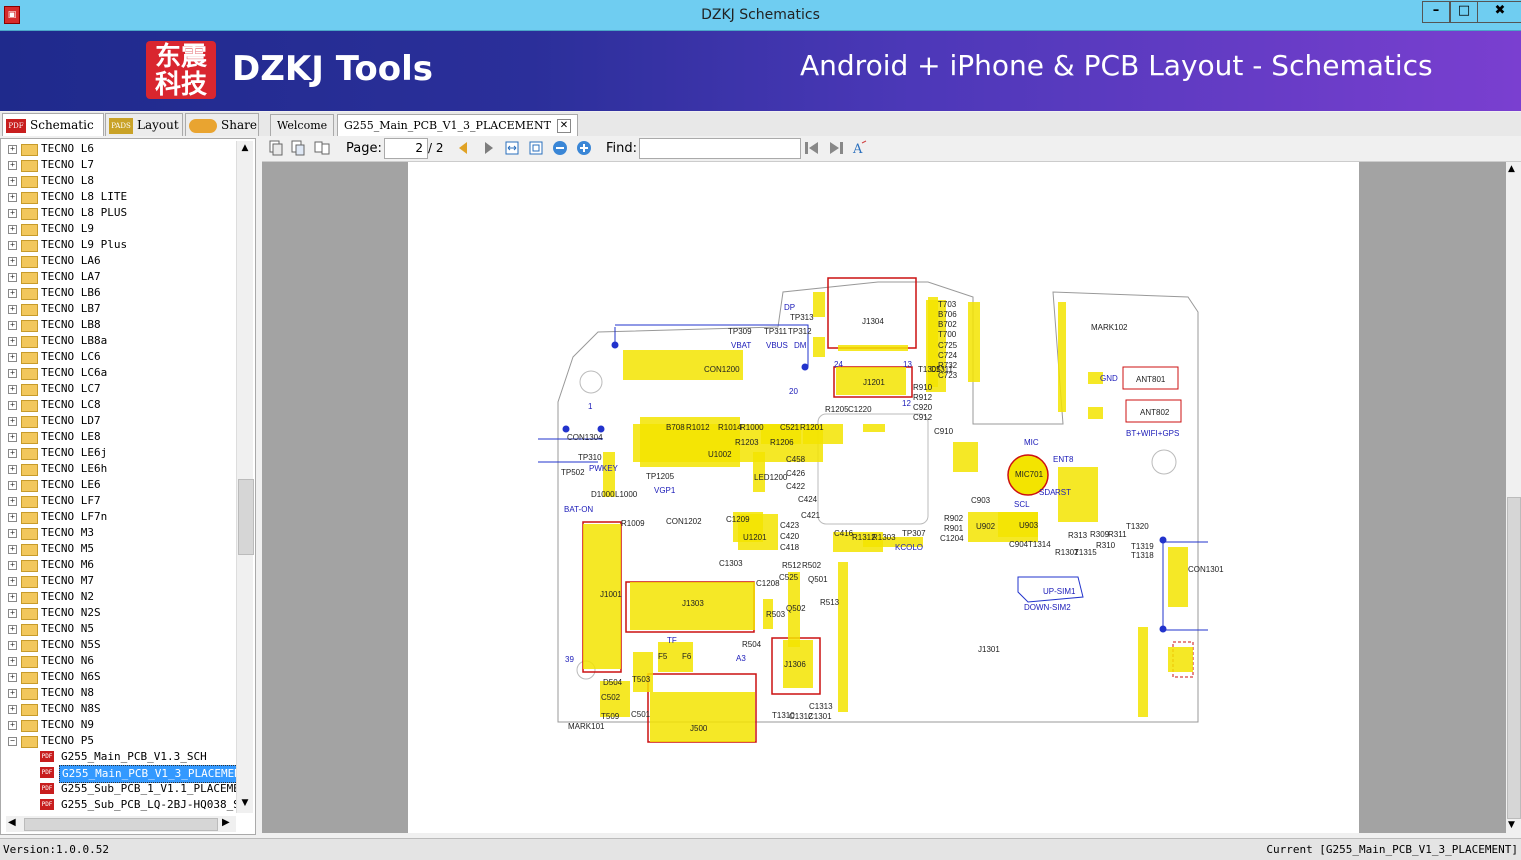 This screenshot has height=860, width=1521. Describe the element at coordinates (1392, 849) in the screenshot. I see `current-document-text: Current [G255_Main_PCB_V1_3_PLACEMENT]` at that location.